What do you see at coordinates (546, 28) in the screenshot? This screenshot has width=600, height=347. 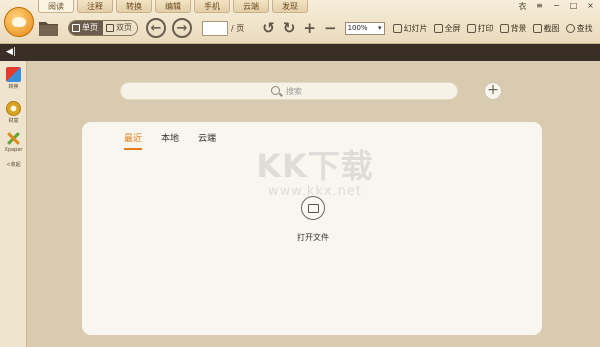 I see `screenshot-button: 截图` at bounding box center [546, 28].